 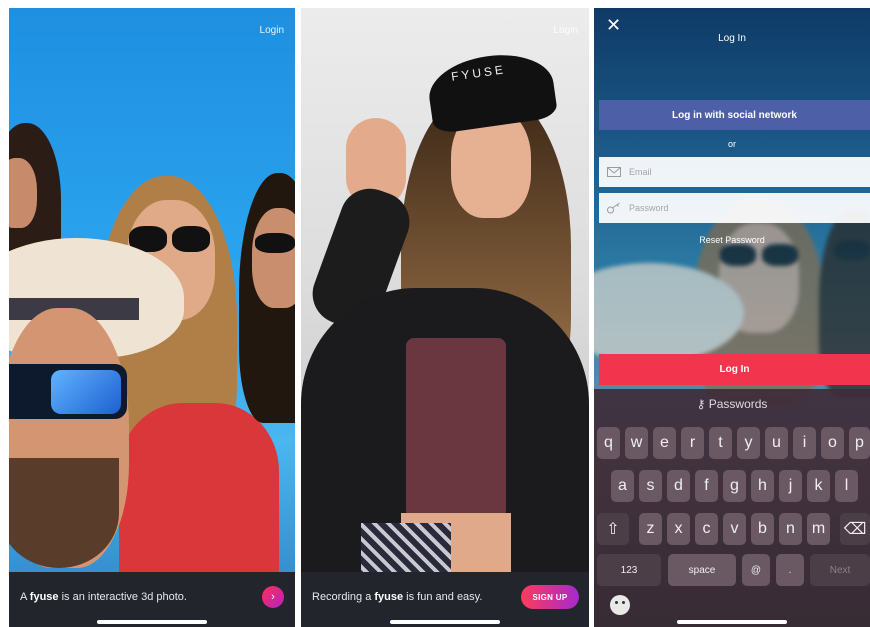 I want to click on close-icon: ✕, so click(x=613, y=25).